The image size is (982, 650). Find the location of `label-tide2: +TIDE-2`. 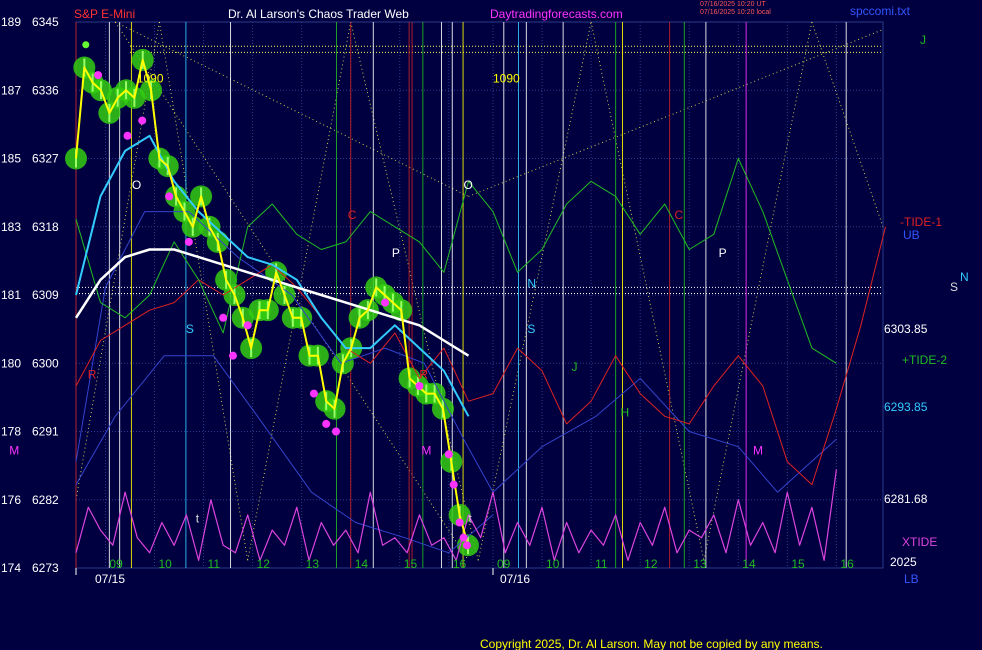

label-tide2: +TIDE-2 is located at coordinates (924, 360).